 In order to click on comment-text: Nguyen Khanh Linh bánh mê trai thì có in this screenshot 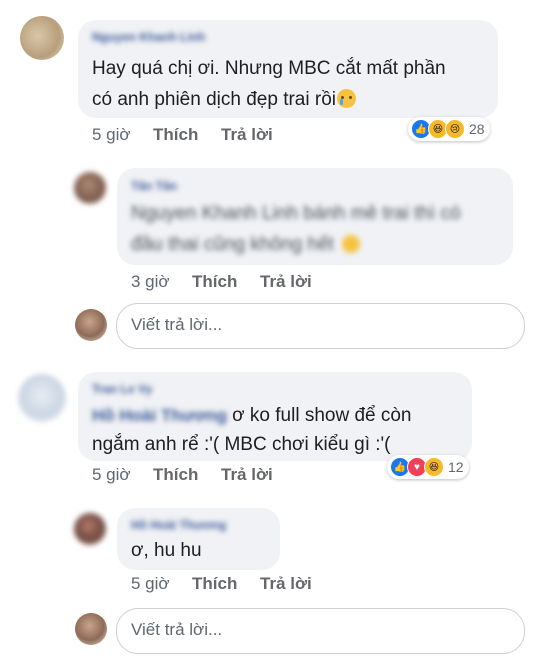, I will do `click(296, 213)`.